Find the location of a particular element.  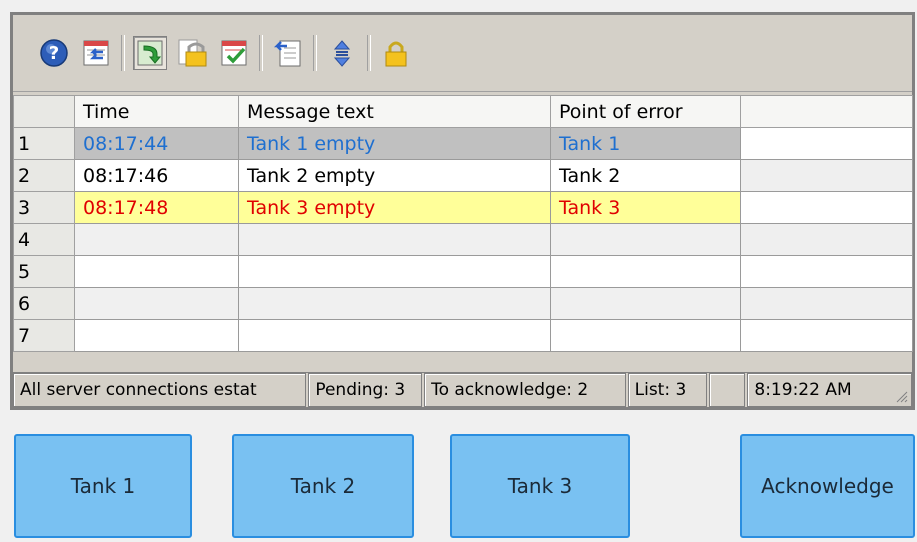

clock: 8:19:22 AM is located at coordinates (830, 390).